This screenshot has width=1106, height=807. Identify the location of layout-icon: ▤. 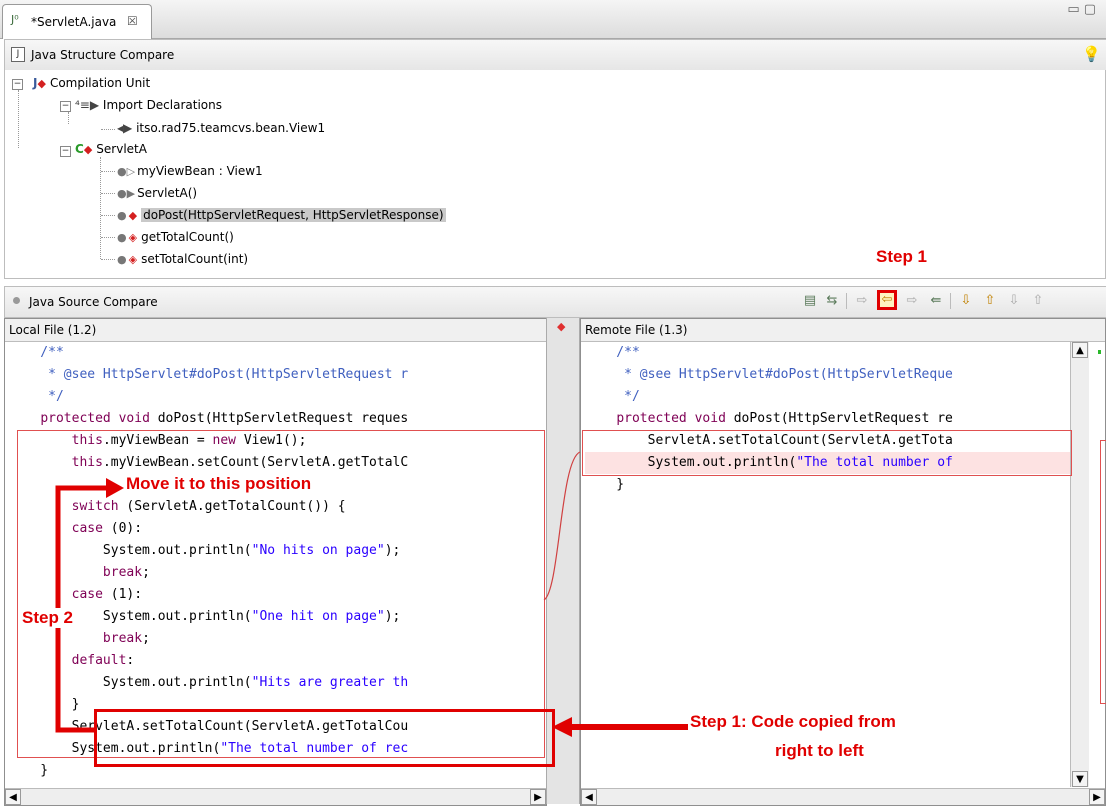
(810, 301).